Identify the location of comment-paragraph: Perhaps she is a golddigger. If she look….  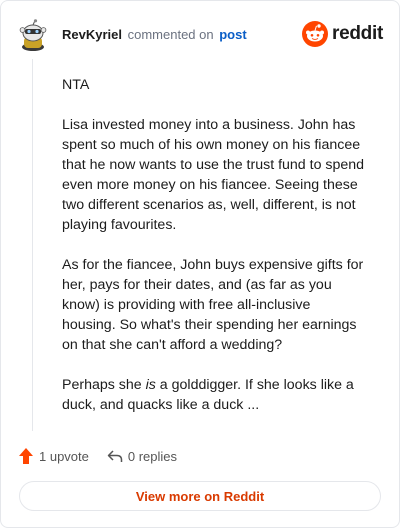
(214, 395).